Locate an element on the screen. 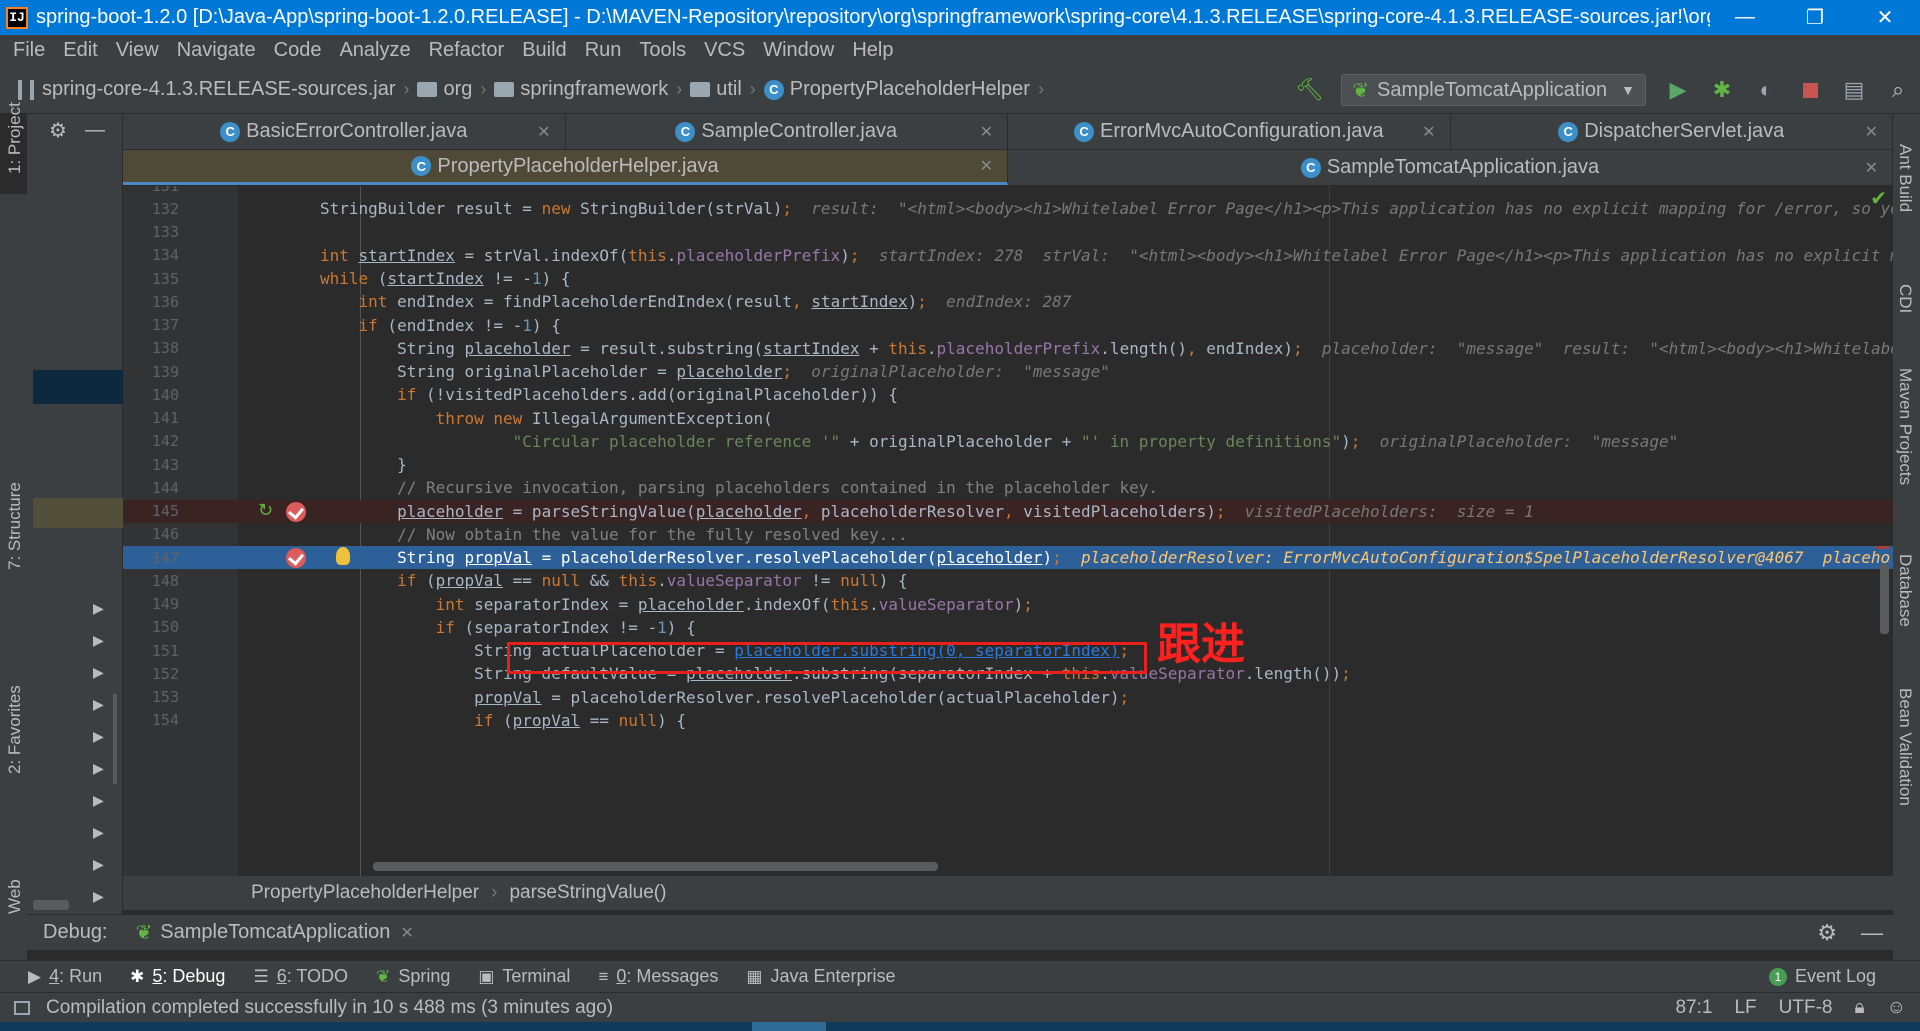 Image resolution: width=1920 pixels, height=1031 pixels. project-vertical-scrollbar is located at coordinates (115, 739).